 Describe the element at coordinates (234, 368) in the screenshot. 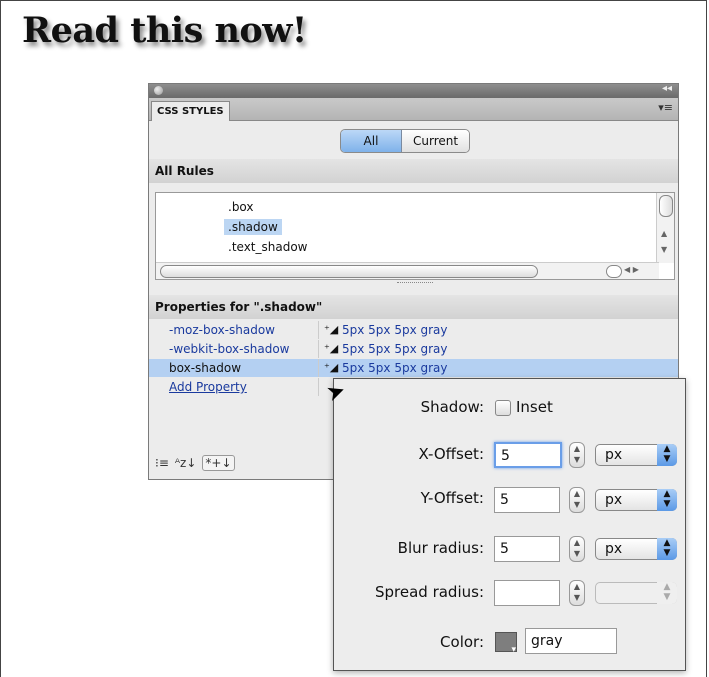

I see `property-name: box-shadow` at that location.